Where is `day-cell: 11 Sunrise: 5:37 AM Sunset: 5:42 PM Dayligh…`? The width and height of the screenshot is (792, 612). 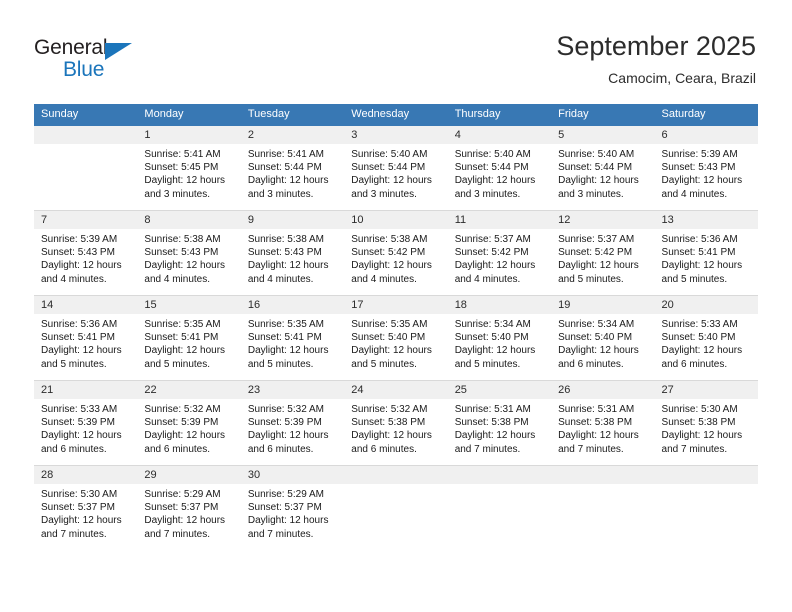
day-cell: 11 Sunrise: 5:37 AM Sunset: 5:42 PM Dayligh… is located at coordinates (499, 253).